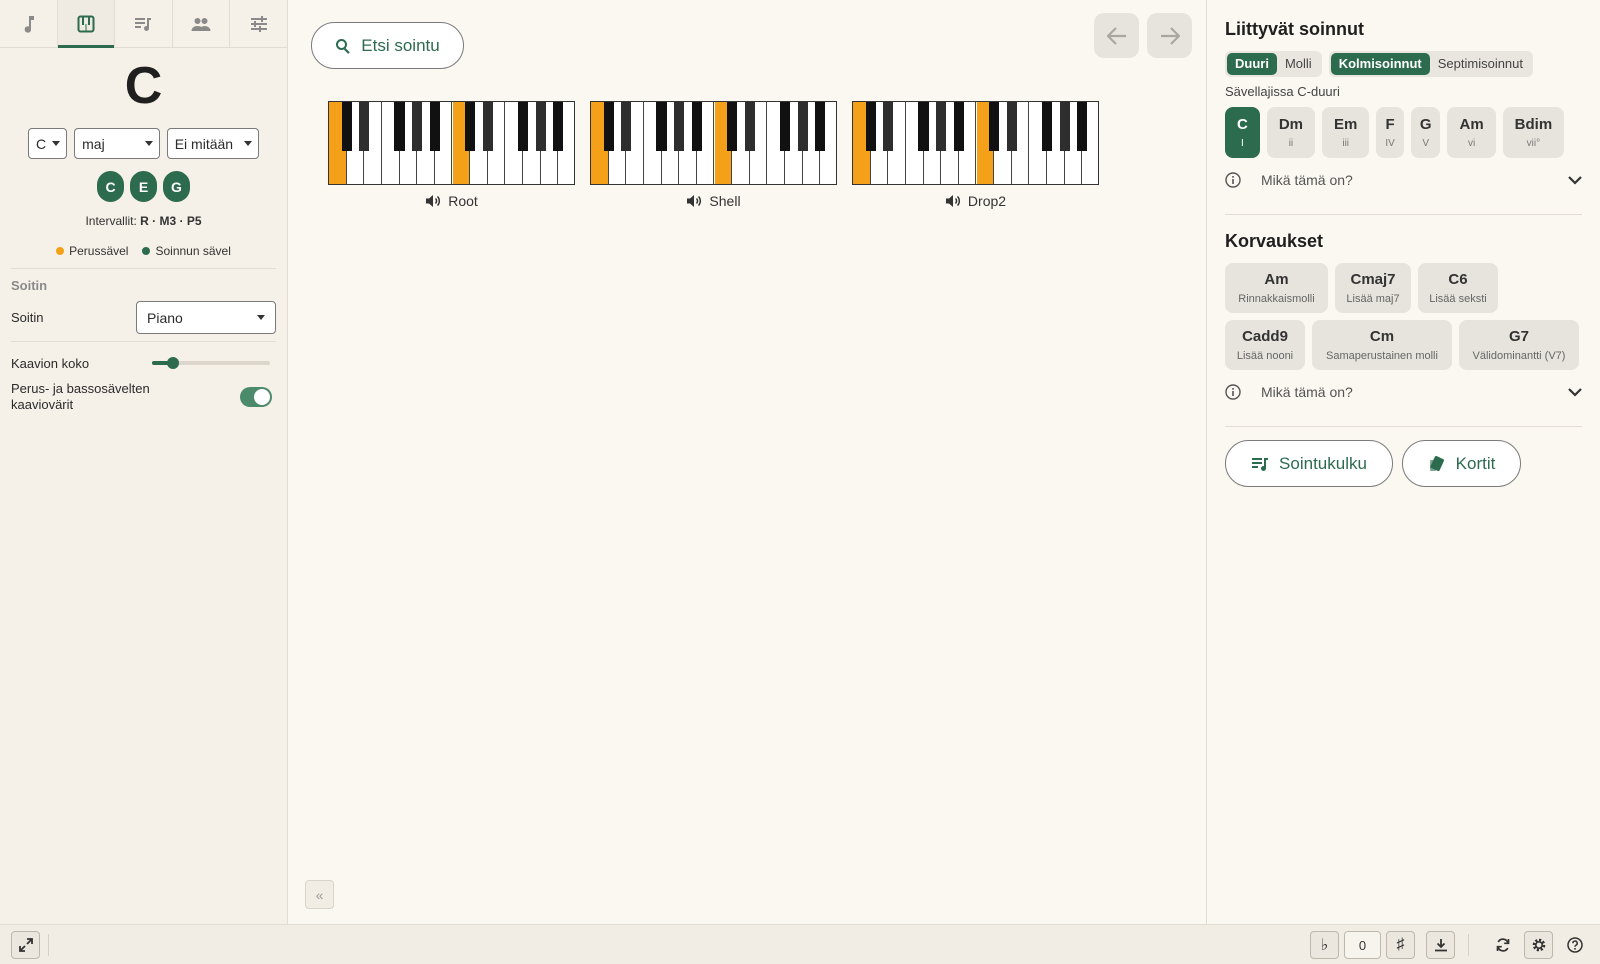  I want to click on sub-name: Cmaj7, so click(1373, 279).